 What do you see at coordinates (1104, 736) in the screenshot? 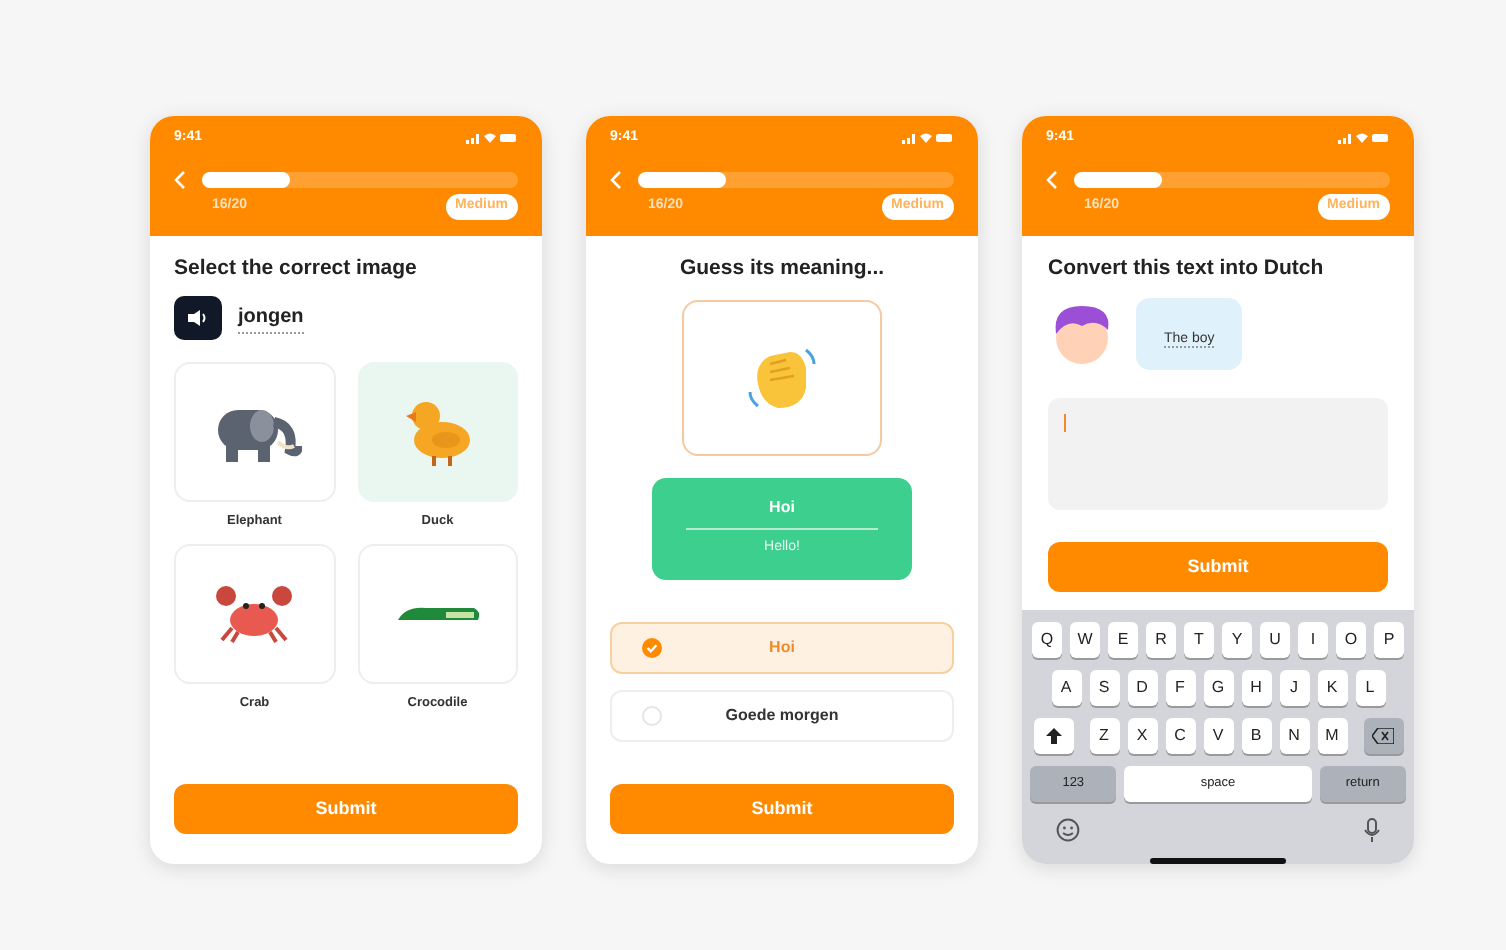
I see `keyboard-key: Z` at bounding box center [1104, 736].